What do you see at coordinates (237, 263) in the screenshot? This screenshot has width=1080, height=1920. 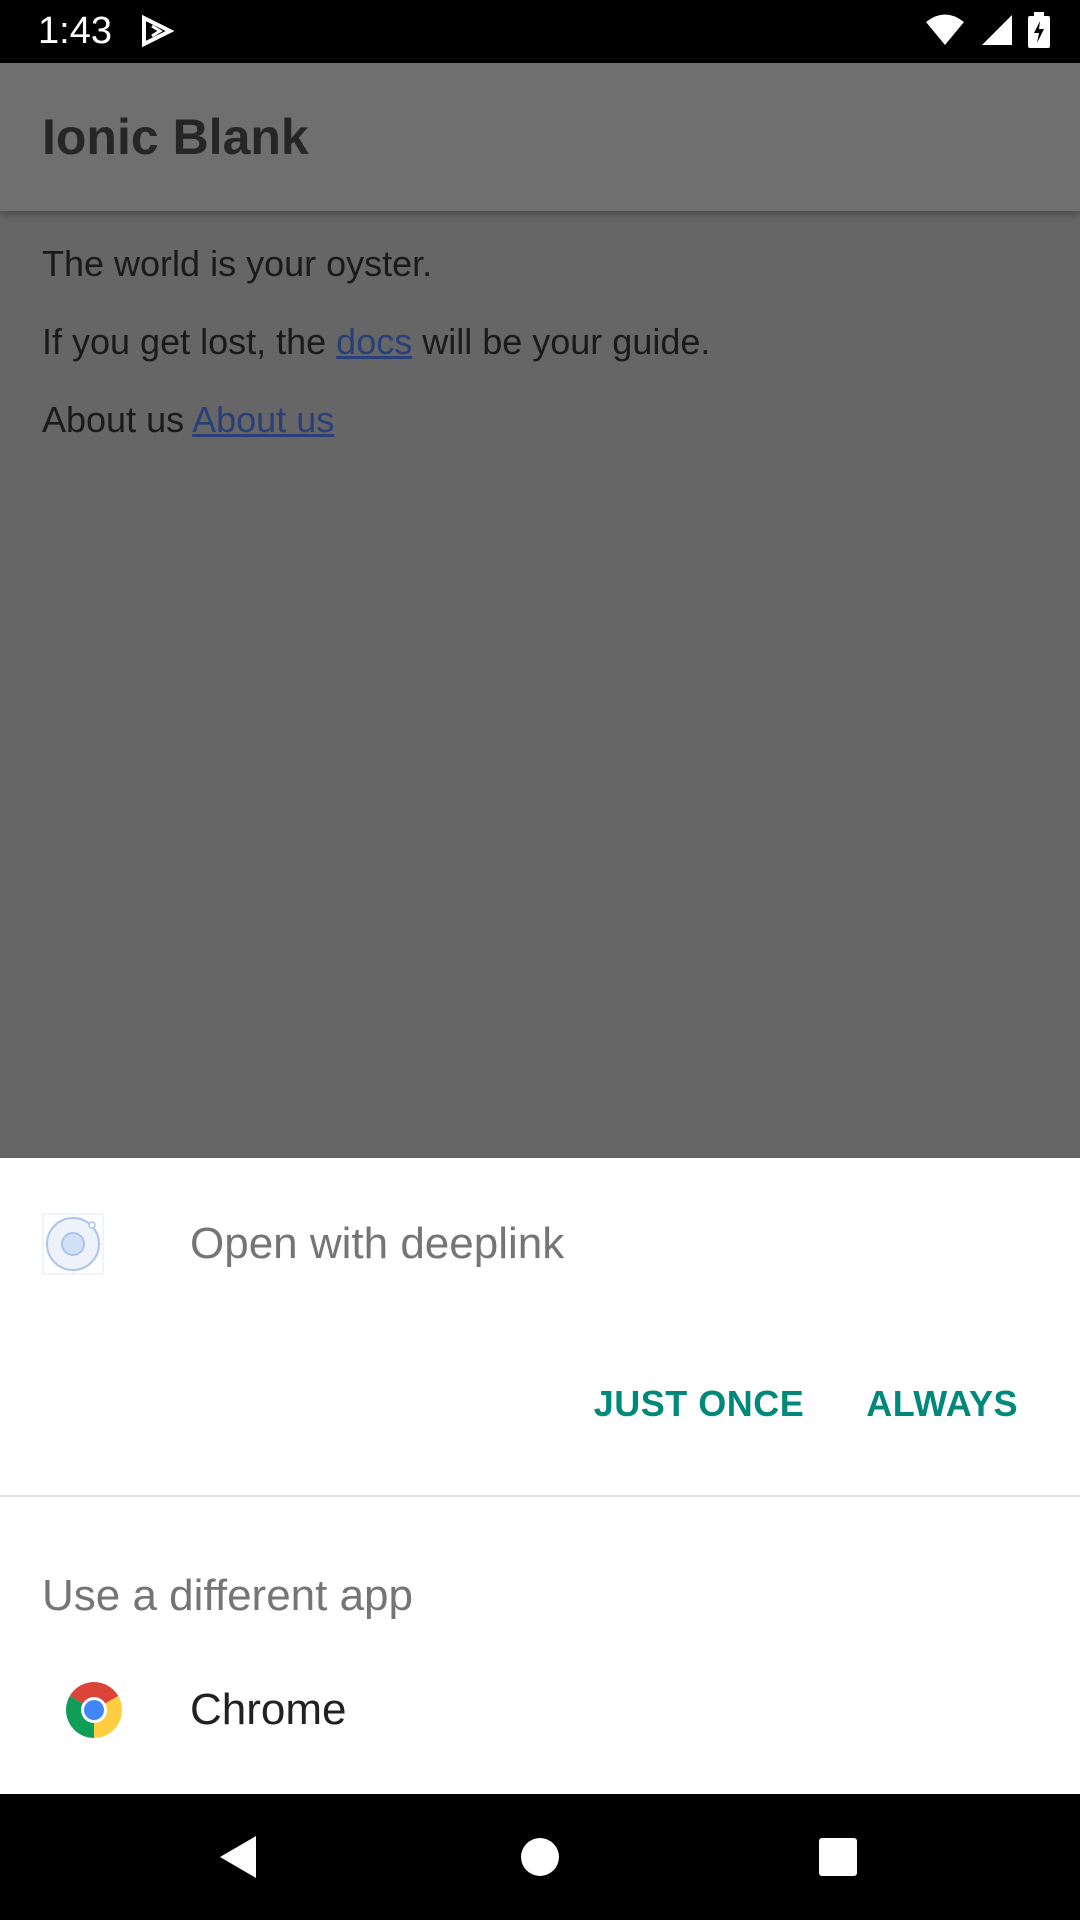 I see `intro-text: The world is your oyster.` at bounding box center [237, 263].